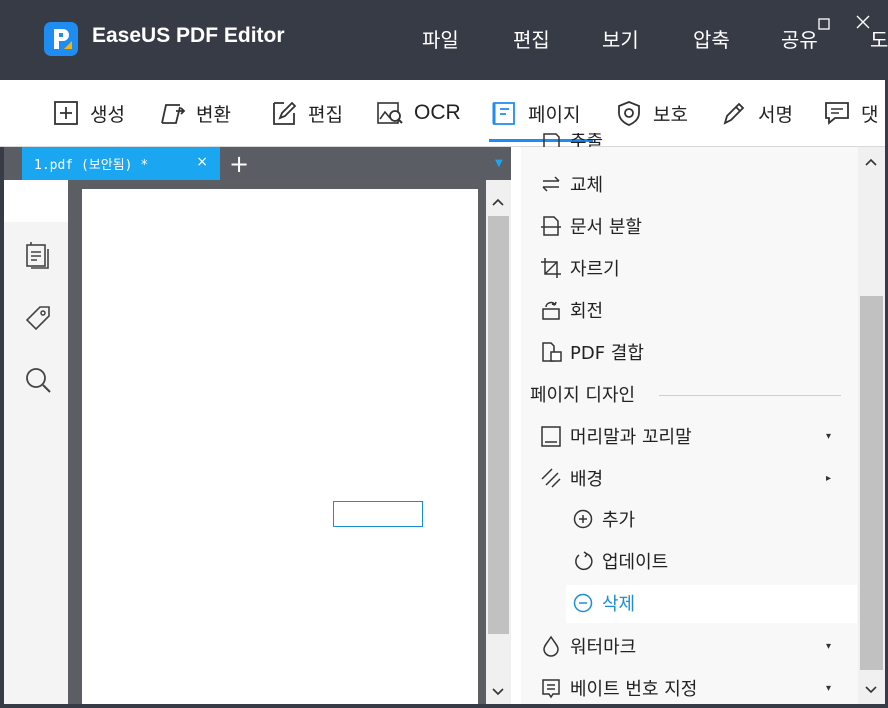 Image resolution: width=888 pixels, height=708 pixels. I want to click on background-chevron-right-icon: ▸, so click(828, 478).